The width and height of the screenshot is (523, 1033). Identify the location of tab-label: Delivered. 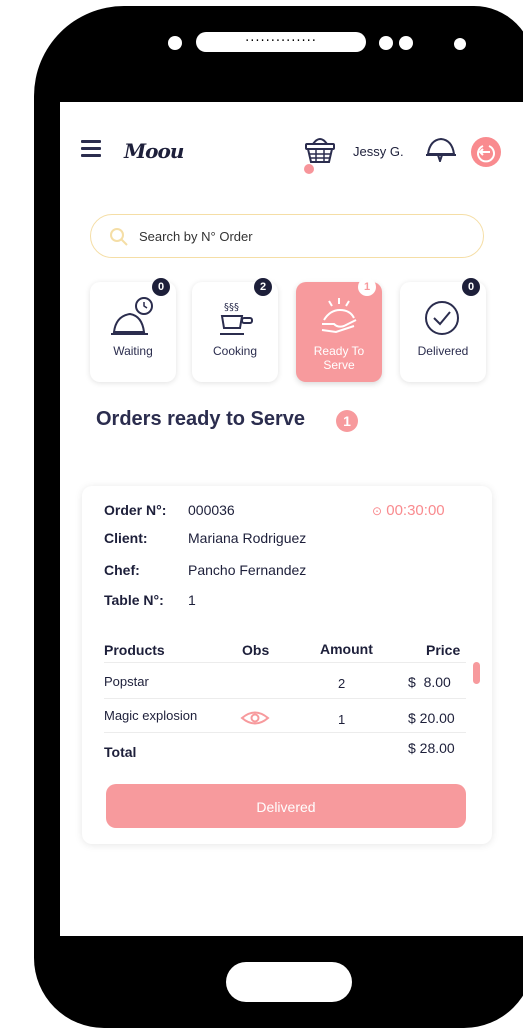
(443, 351).